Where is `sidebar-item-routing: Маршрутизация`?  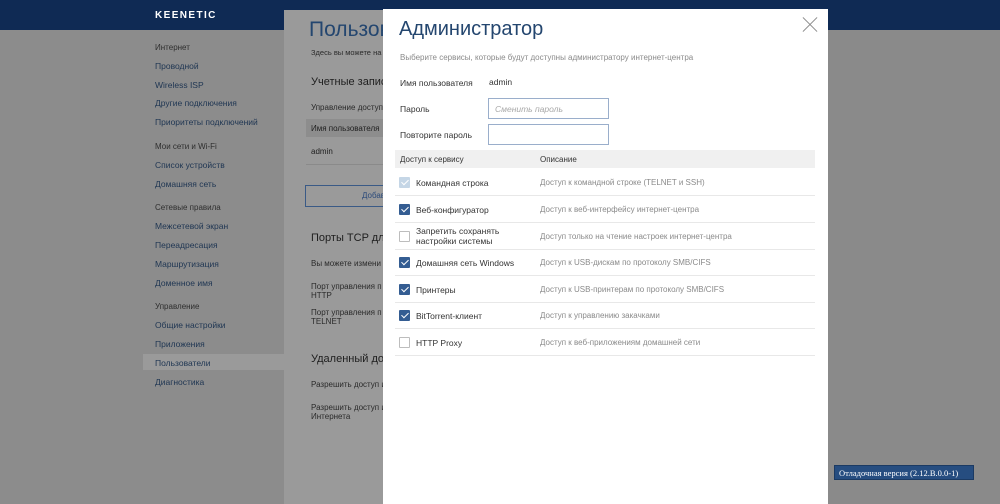 sidebar-item-routing: Маршрутизация is located at coordinates (187, 264).